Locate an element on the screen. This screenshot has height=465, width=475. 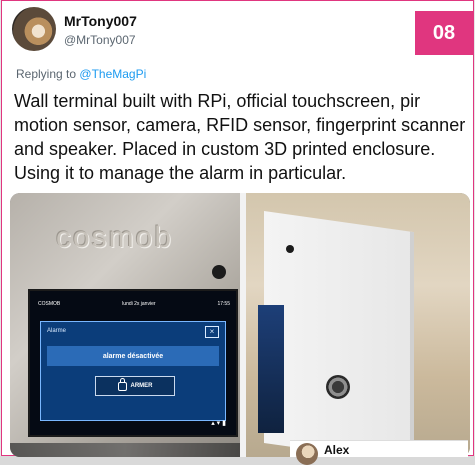
dialog-title: Alarme is located at coordinates (57, 331).